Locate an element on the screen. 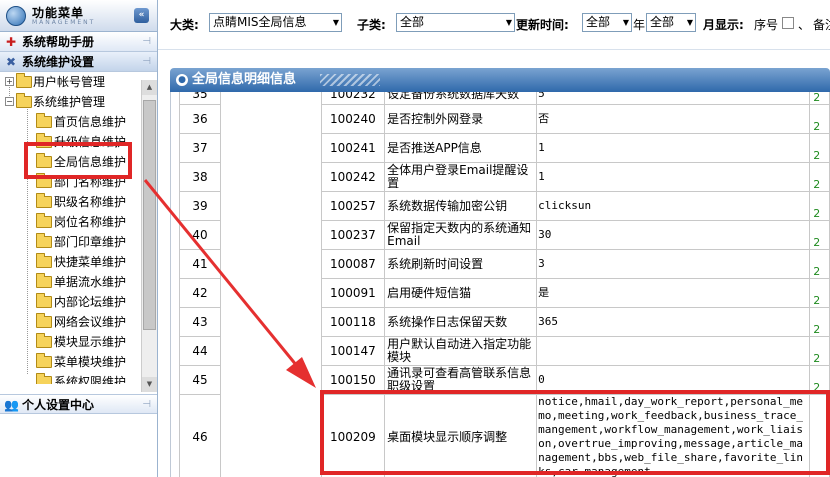 This screenshot has width=830, height=477. section-personal-settings: 👥 个人设置中心 ⊣ is located at coordinates (78, 404).